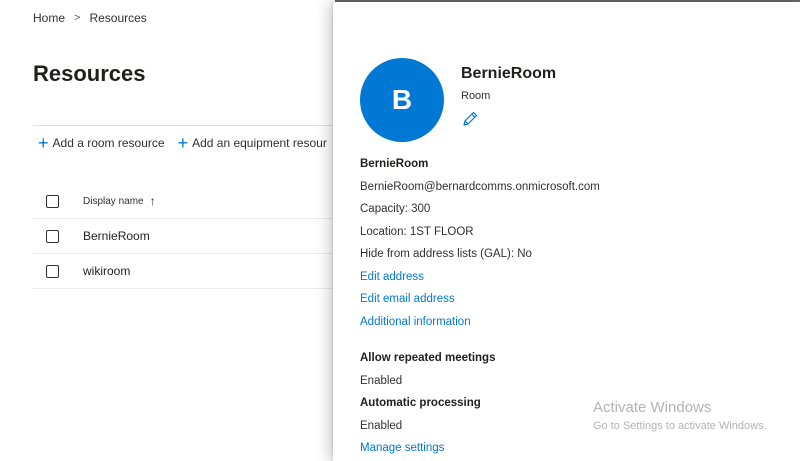 Image resolution: width=800 pixels, height=461 pixels. I want to click on add-equipment-resource-button: + Add an equipment resour, so click(252, 143).